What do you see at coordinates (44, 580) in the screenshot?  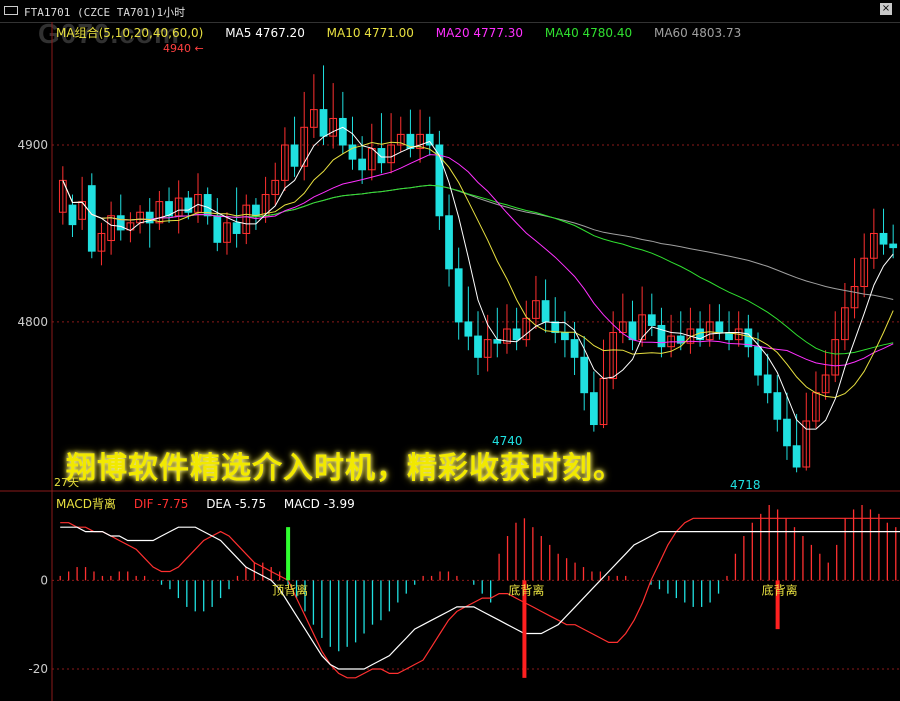 I see `macd-tick-label: 0` at bounding box center [44, 580].